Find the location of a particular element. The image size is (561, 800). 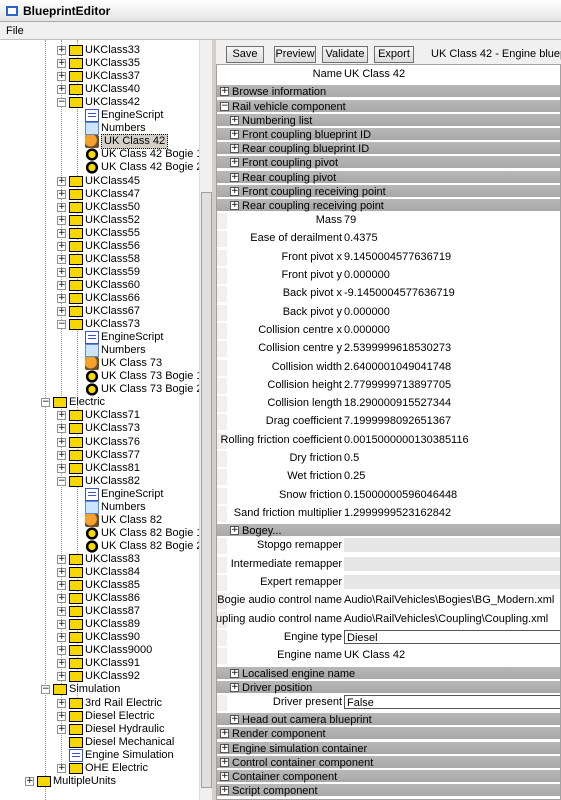

tree-item: + OHE Electric is located at coordinates (100, 768).